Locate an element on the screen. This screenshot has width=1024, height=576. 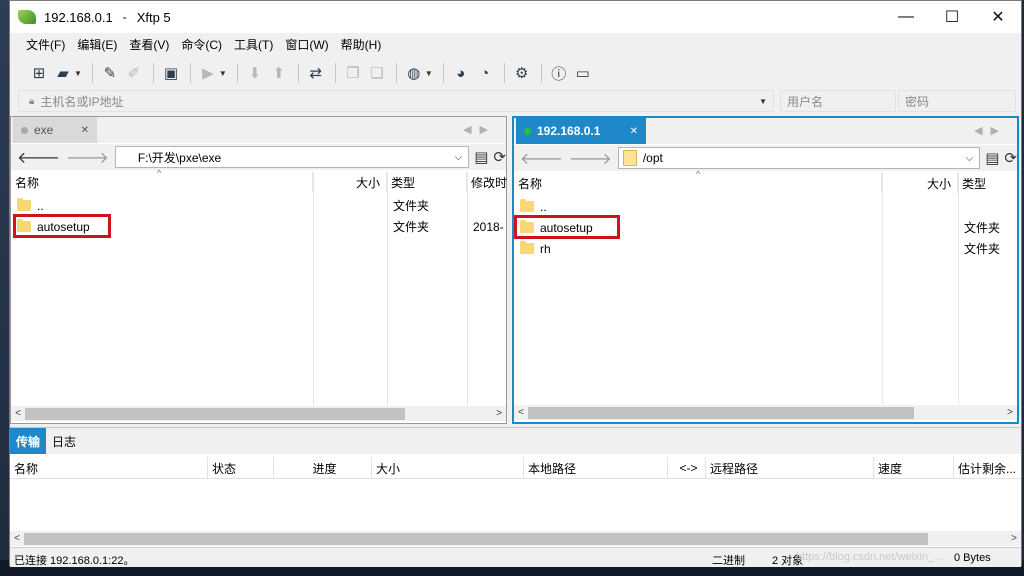
col-local-path: 本地路径 is located at coordinates (596, 468).